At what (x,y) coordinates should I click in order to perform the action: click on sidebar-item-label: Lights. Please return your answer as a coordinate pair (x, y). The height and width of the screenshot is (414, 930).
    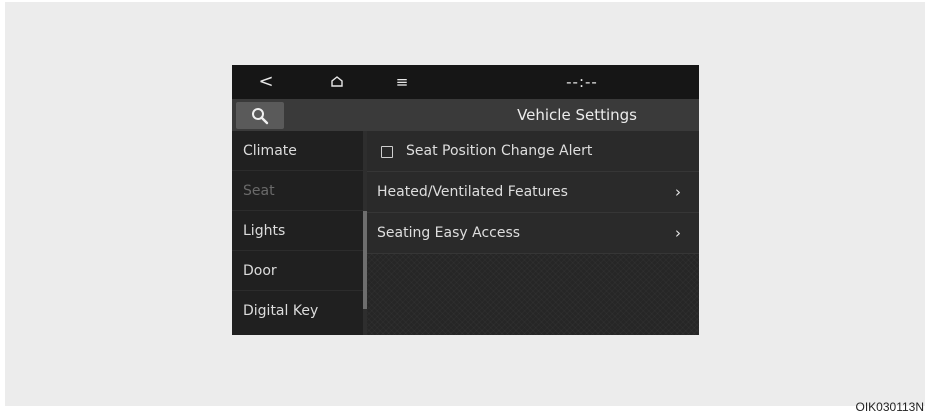
    Looking at the image, I should click on (264, 231).